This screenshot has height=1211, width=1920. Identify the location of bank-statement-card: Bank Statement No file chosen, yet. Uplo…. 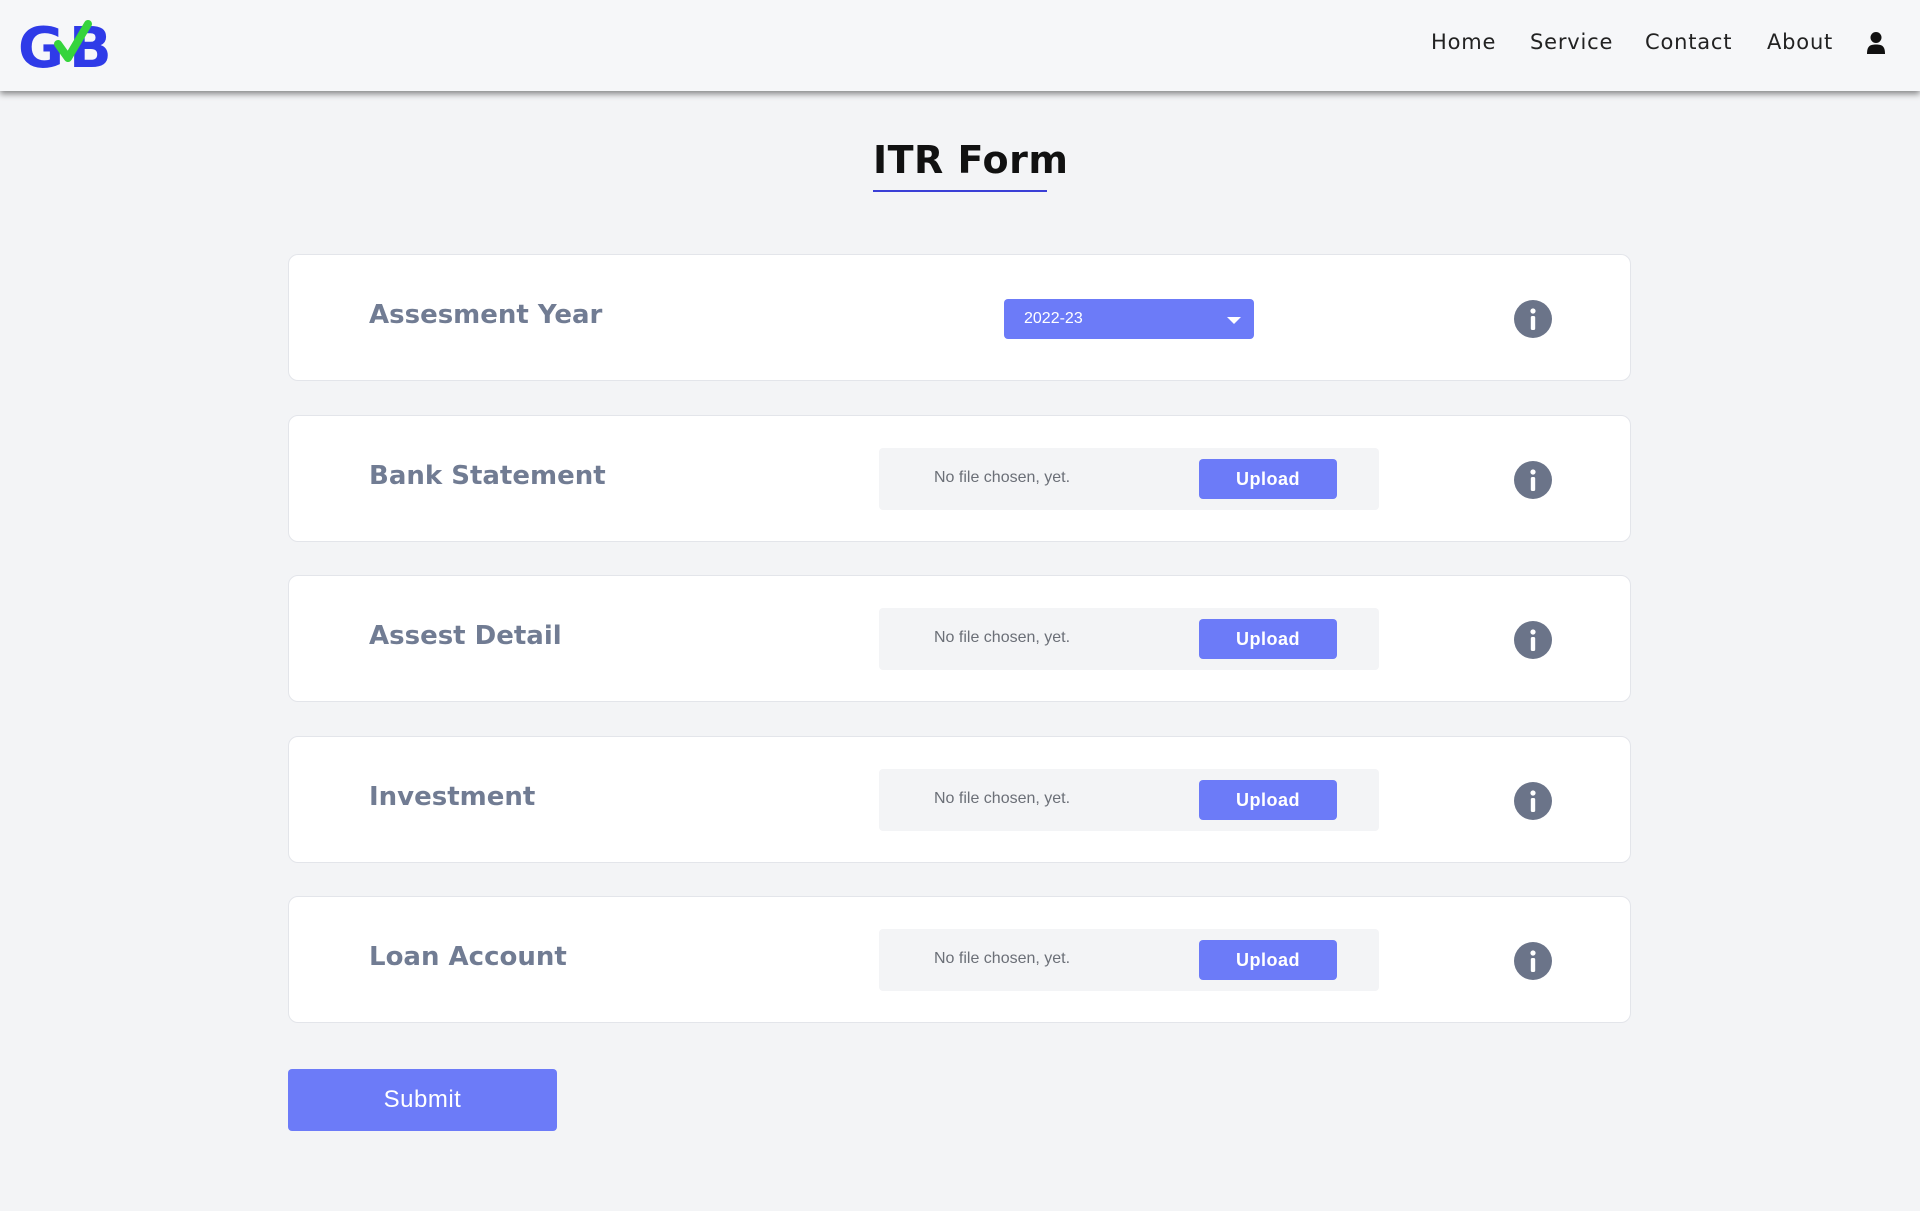
(959, 478).